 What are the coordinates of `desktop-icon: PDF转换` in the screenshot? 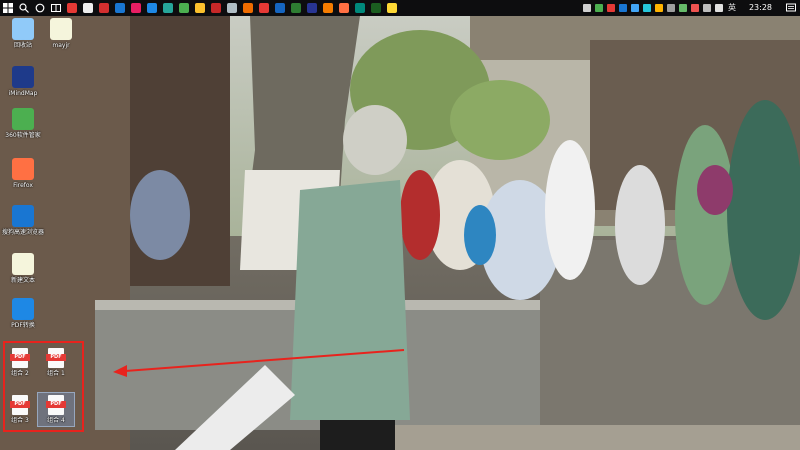 It's located at (23, 313).